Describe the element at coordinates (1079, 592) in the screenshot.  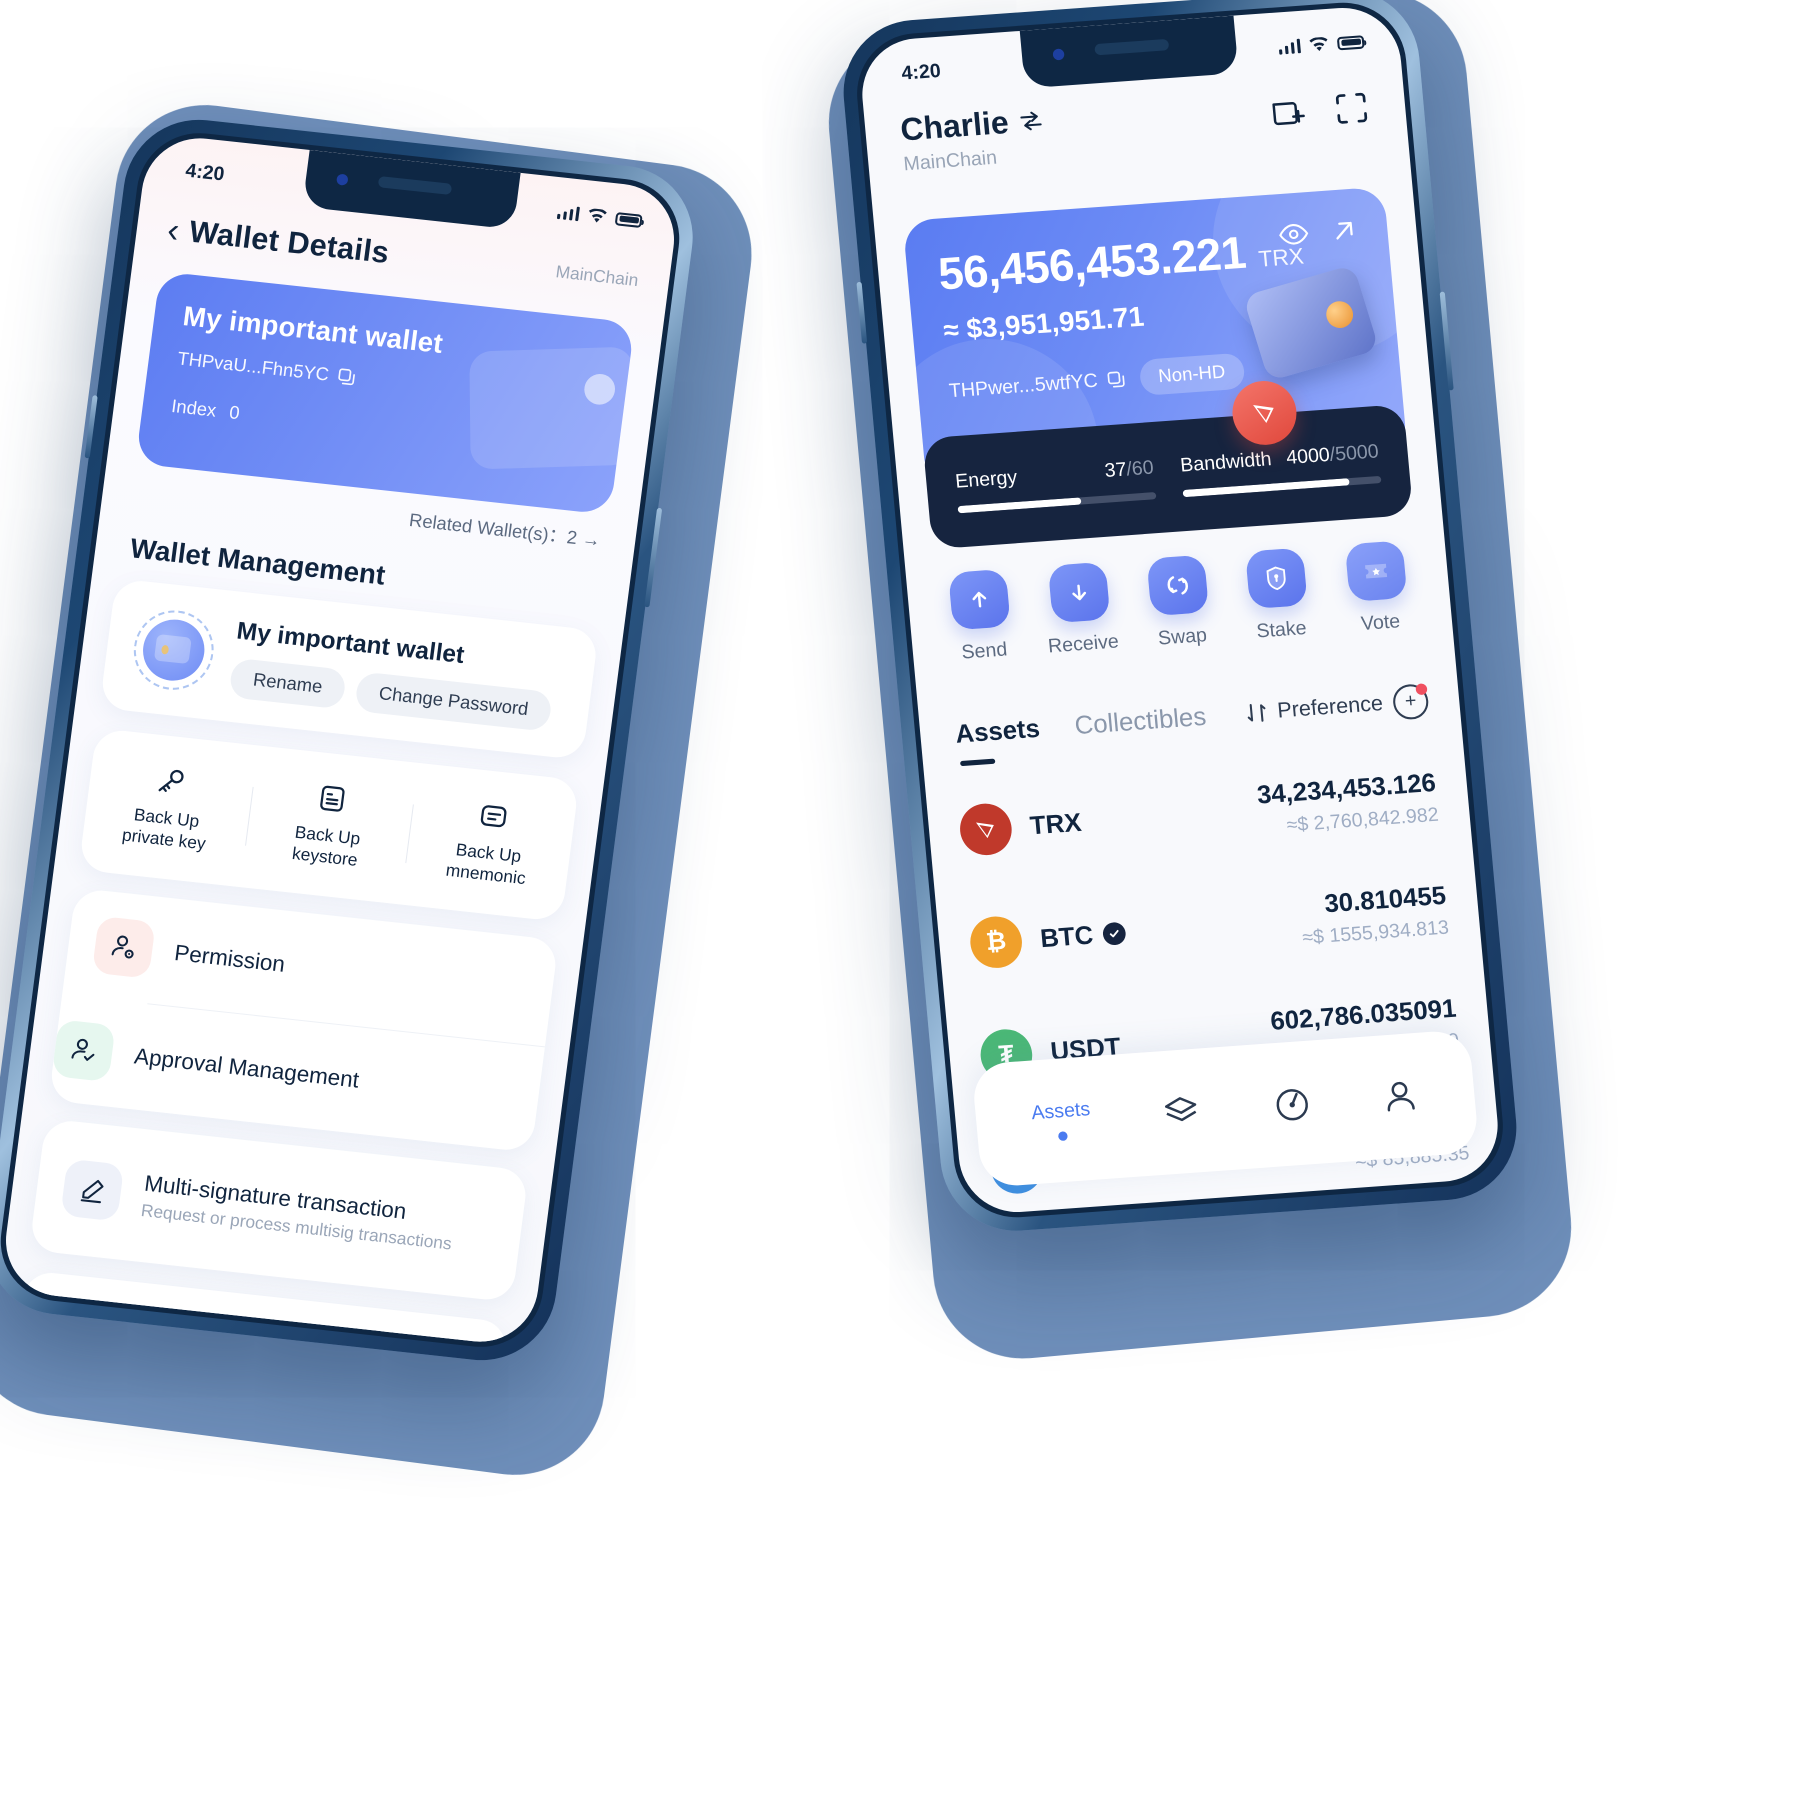
I see `arrow-down-icon` at that location.